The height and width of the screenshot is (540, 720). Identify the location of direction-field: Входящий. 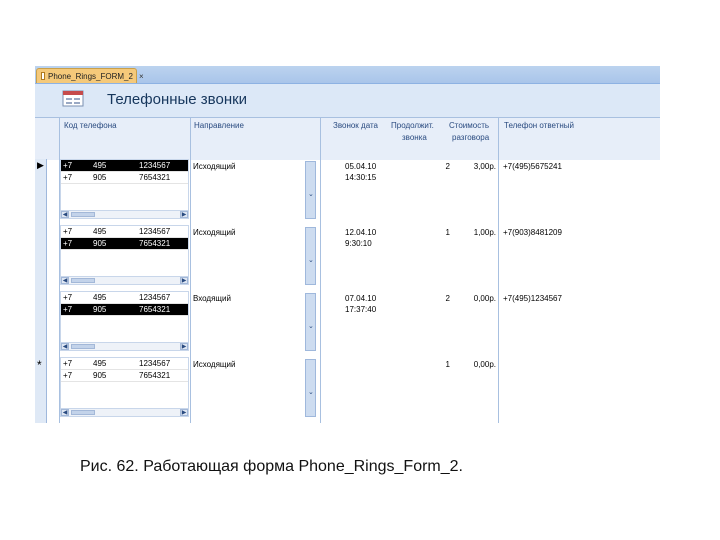
(212, 298).